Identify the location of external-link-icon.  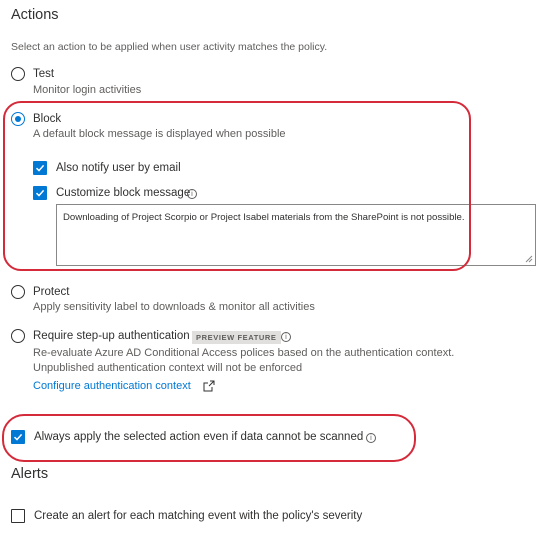
(209, 386).